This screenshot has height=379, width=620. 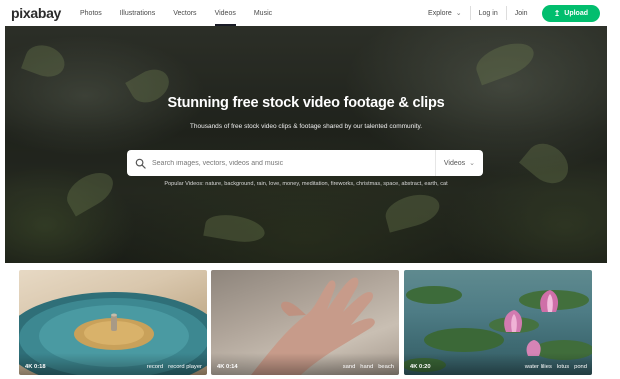 I want to click on tag-link: record, so click(x=155, y=367).